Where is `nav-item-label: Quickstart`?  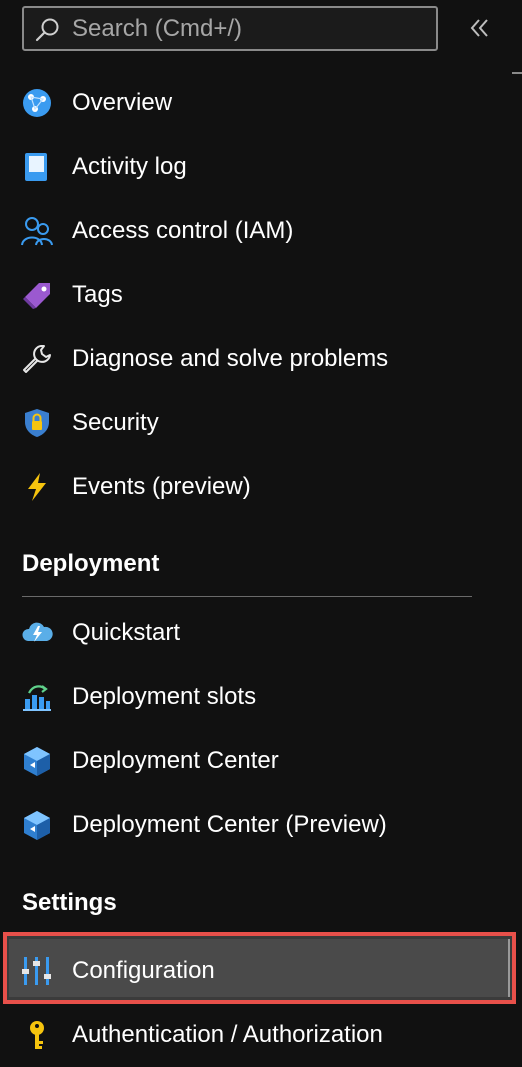 nav-item-label: Quickstart is located at coordinates (126, 632).